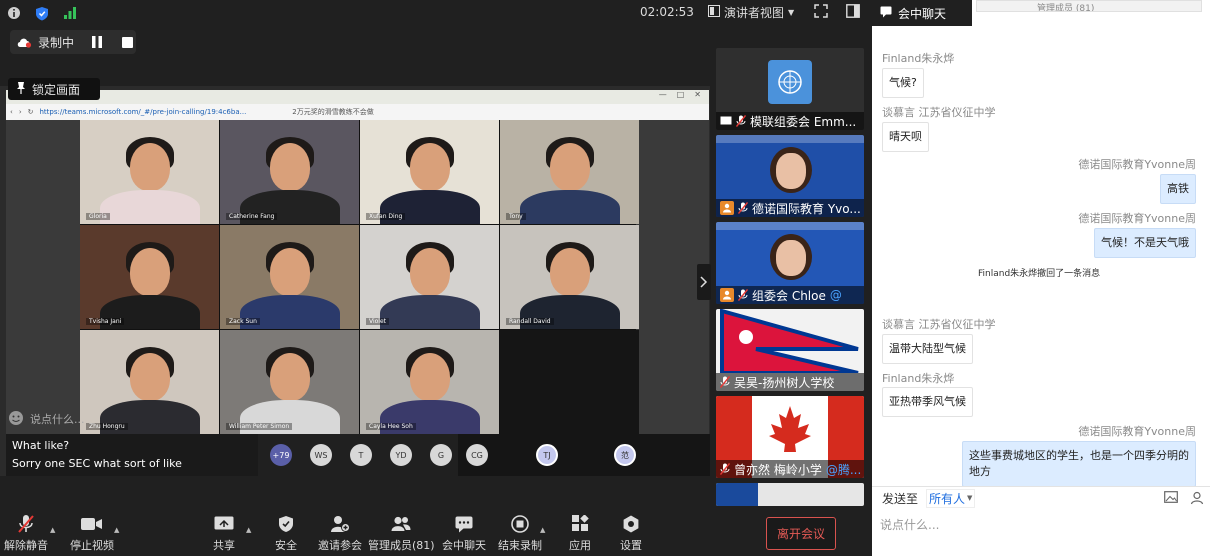 Image resolution: width=1210 pixels, height=556 pixels. I want to click on participant-name: Tvisha Jani, so click(105, 321).